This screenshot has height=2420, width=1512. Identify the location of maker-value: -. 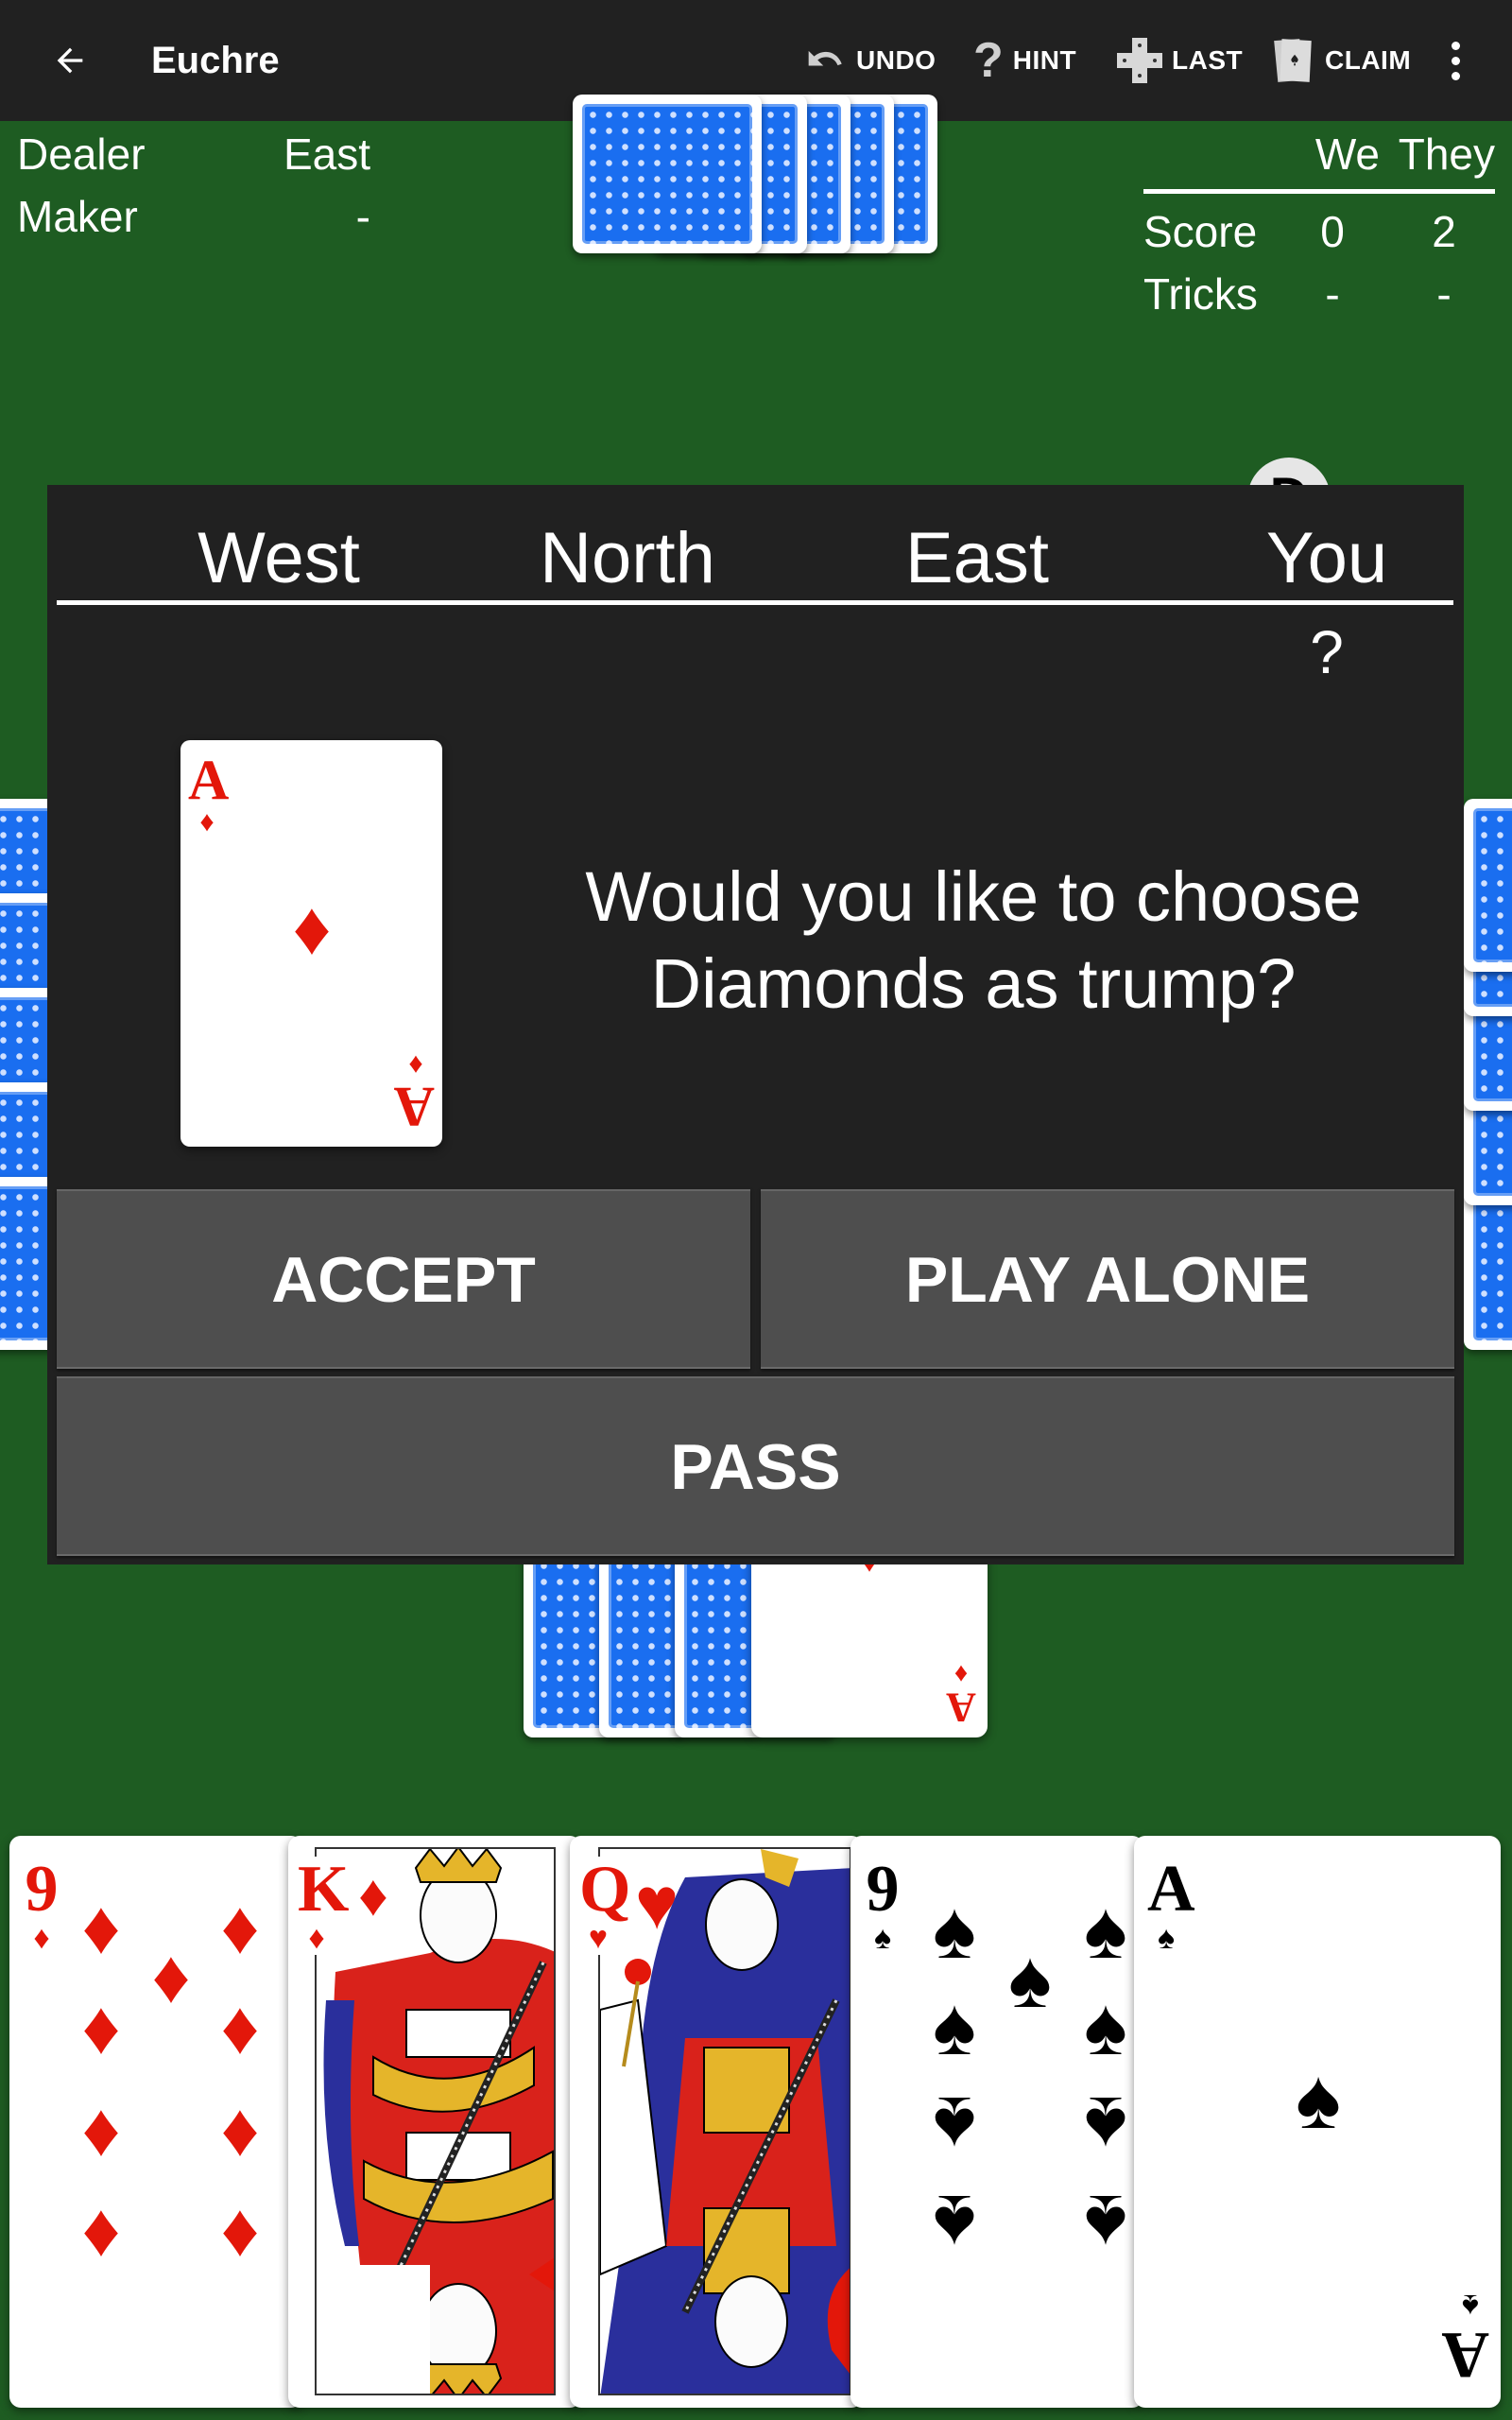
(362, 217).